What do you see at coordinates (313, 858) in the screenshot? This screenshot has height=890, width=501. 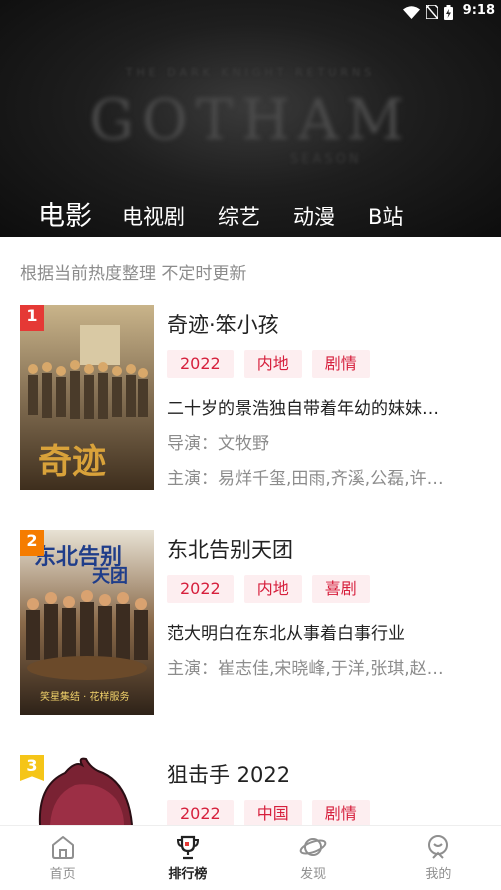 I see `nav-discover: 发现` at bounding box center [313, 858].